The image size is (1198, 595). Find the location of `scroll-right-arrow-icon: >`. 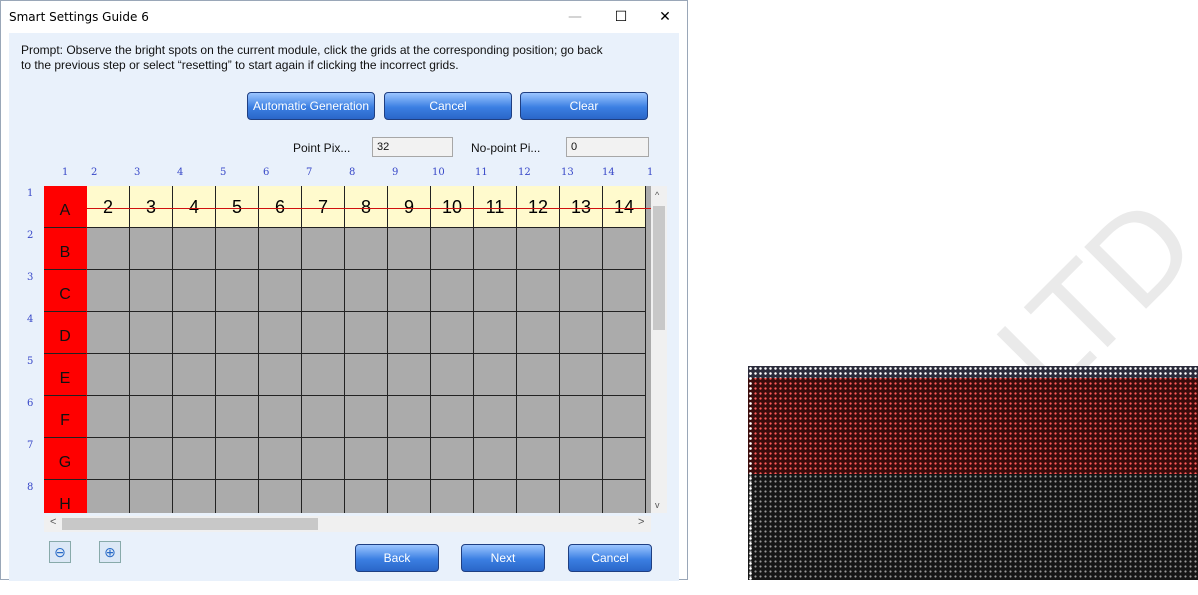

scroll-right-arrow-icon: > is located at coordinates (641, 522).